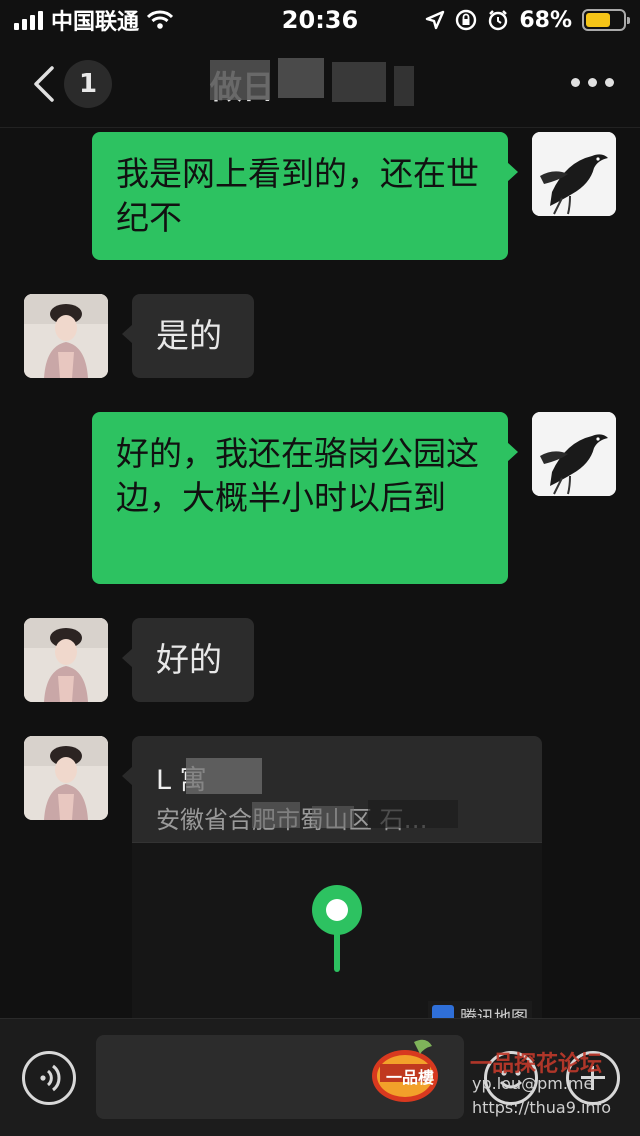 Image resolution: width=640 pixels, height=1136 pixels. I want to click on message-text: 我是网上看到的，还在世纪不, so click(297, 195).